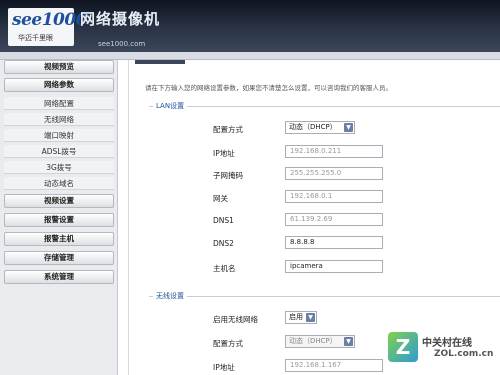 The image size is (500, 375). What do you see at coordinates (268, 88) in the screenshot?
I see `intro-text: 请在下方输入您的网络设置参数，如果您不清楚怎么设置，可以咨询我们的客服人员。` at bounding box center [268, 88].